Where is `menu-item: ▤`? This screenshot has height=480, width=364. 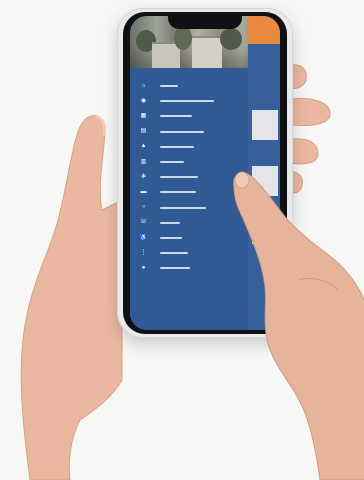 menu-item: ▤ is located at coordinates (193, 132).